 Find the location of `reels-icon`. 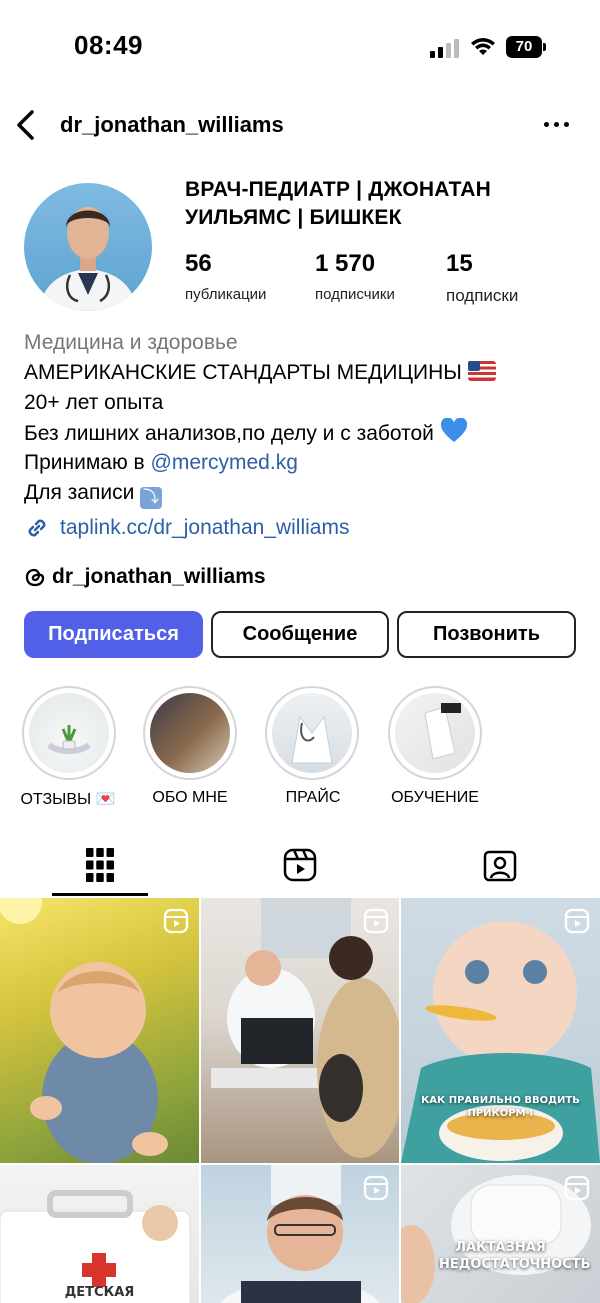

reels-icon is located at coordinates (300, 865).